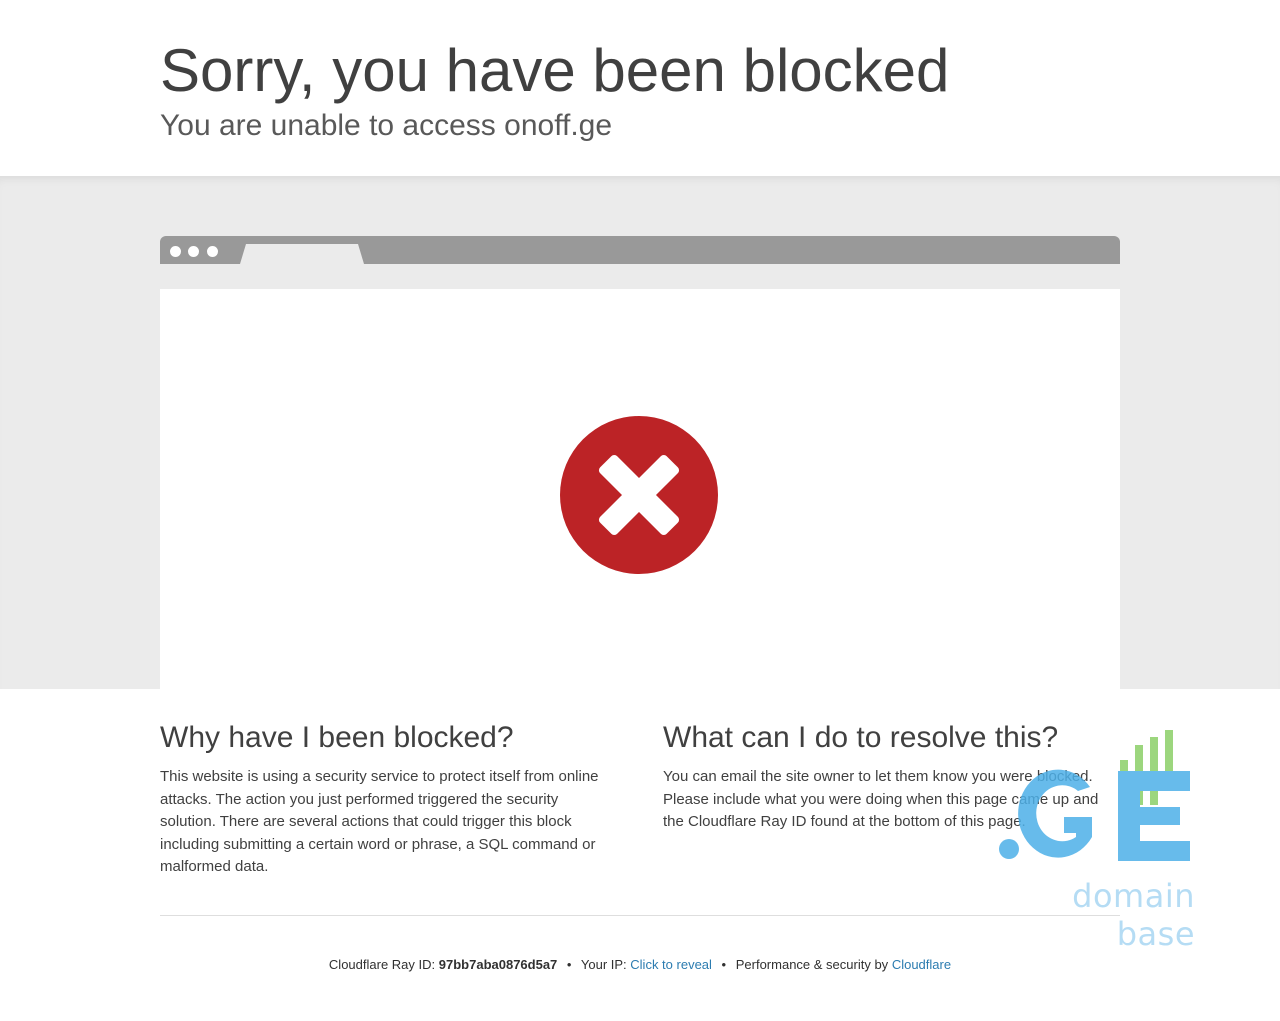 This screenshot has width=1280, height=1021. I want to click on domain-base-watermark: domain base, so click(1095, 839).